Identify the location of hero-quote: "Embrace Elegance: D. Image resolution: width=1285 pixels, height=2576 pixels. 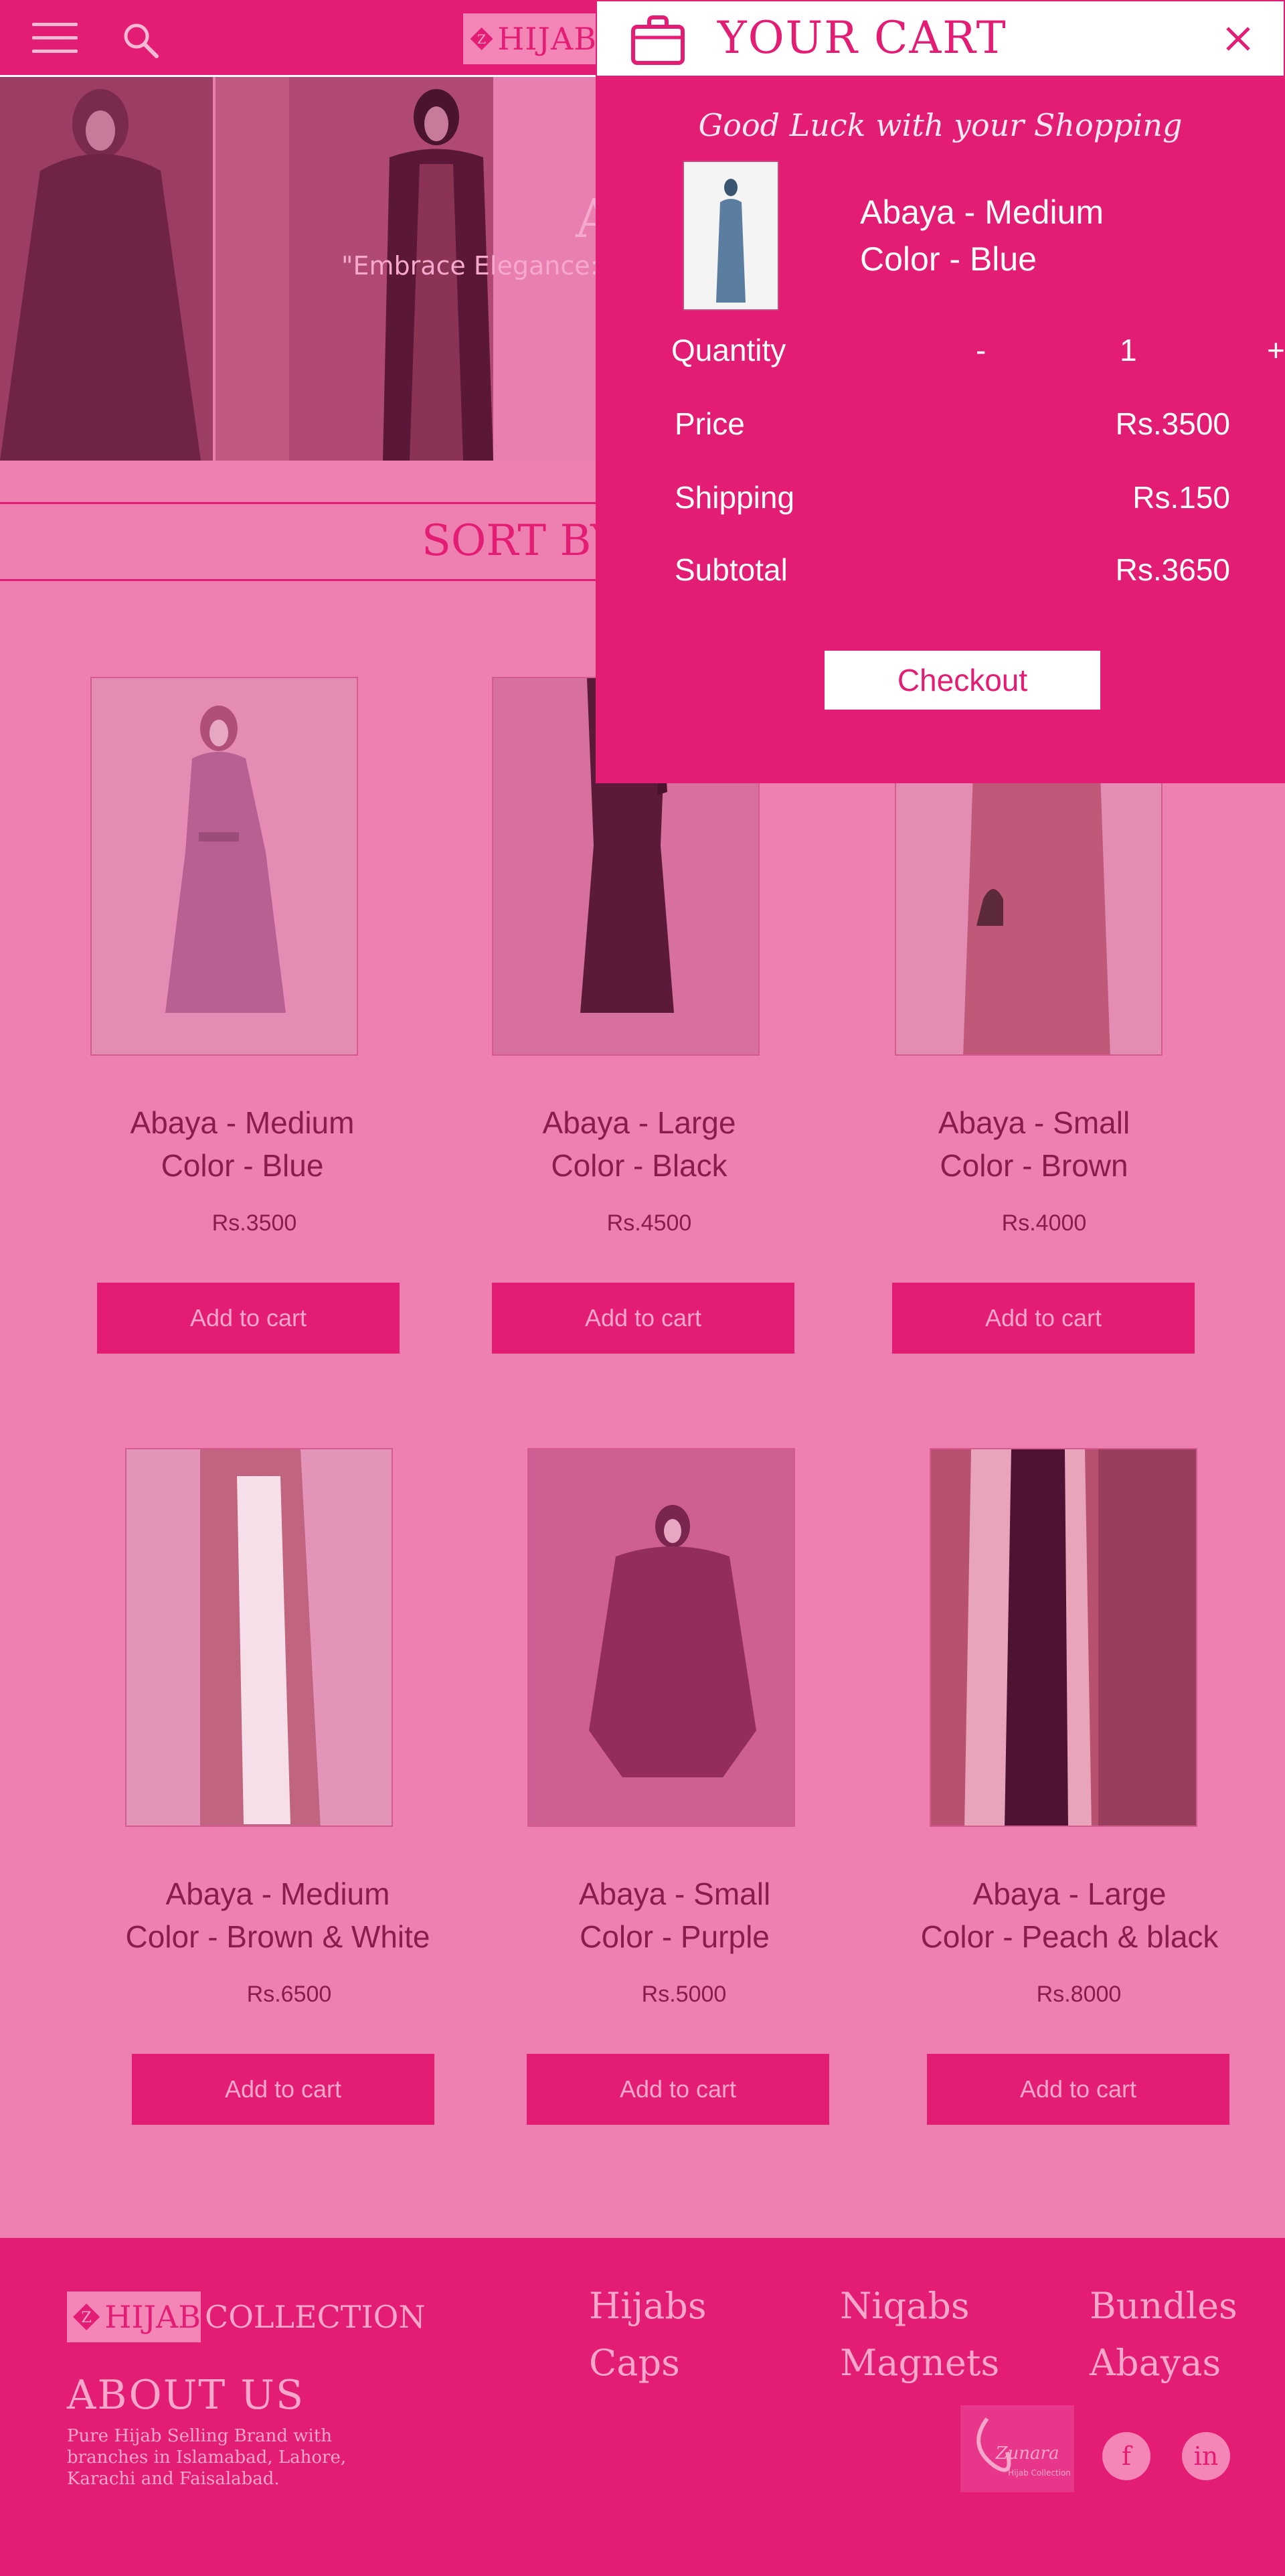
(484, 265).